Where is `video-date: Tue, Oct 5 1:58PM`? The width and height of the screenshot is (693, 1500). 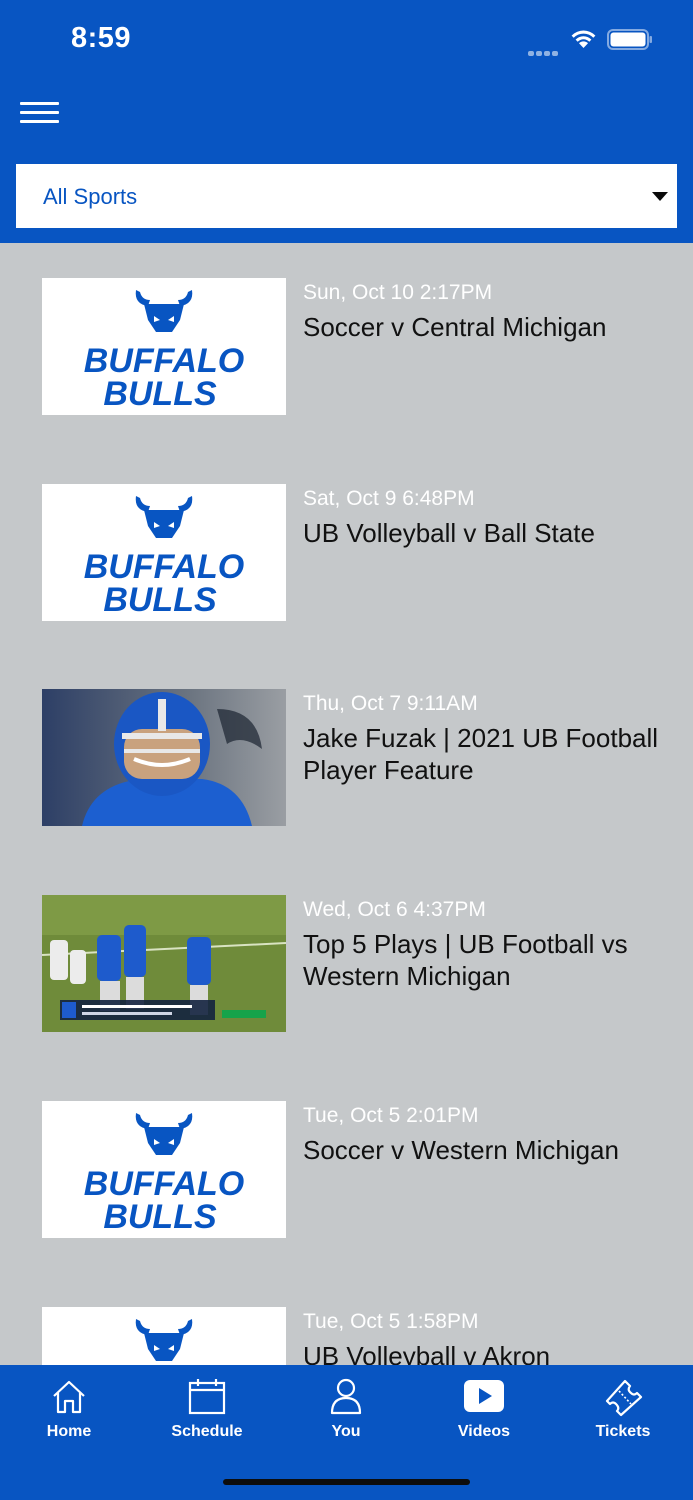 video-date: Tue, Oct 5 1:58PM is located at coordinates (391, 1321).